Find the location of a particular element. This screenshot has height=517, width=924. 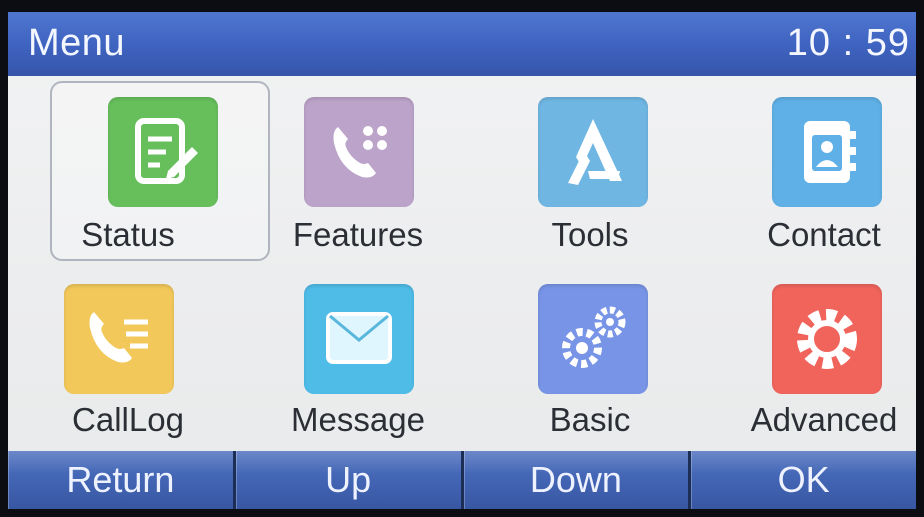

advanced-icon is located at coordinates (827, 339).